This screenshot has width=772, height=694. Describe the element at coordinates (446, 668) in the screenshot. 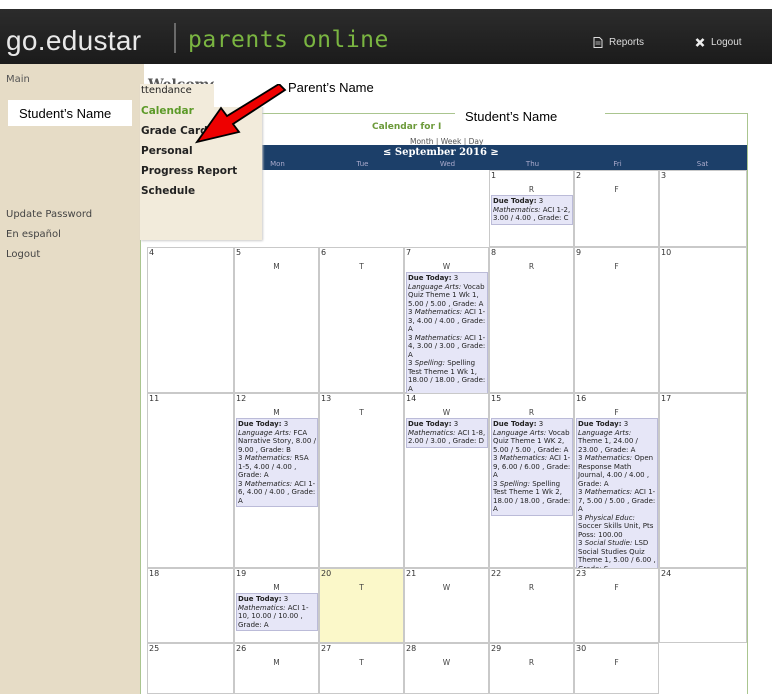

I see `calendar-day-28: 28 W` at that location.